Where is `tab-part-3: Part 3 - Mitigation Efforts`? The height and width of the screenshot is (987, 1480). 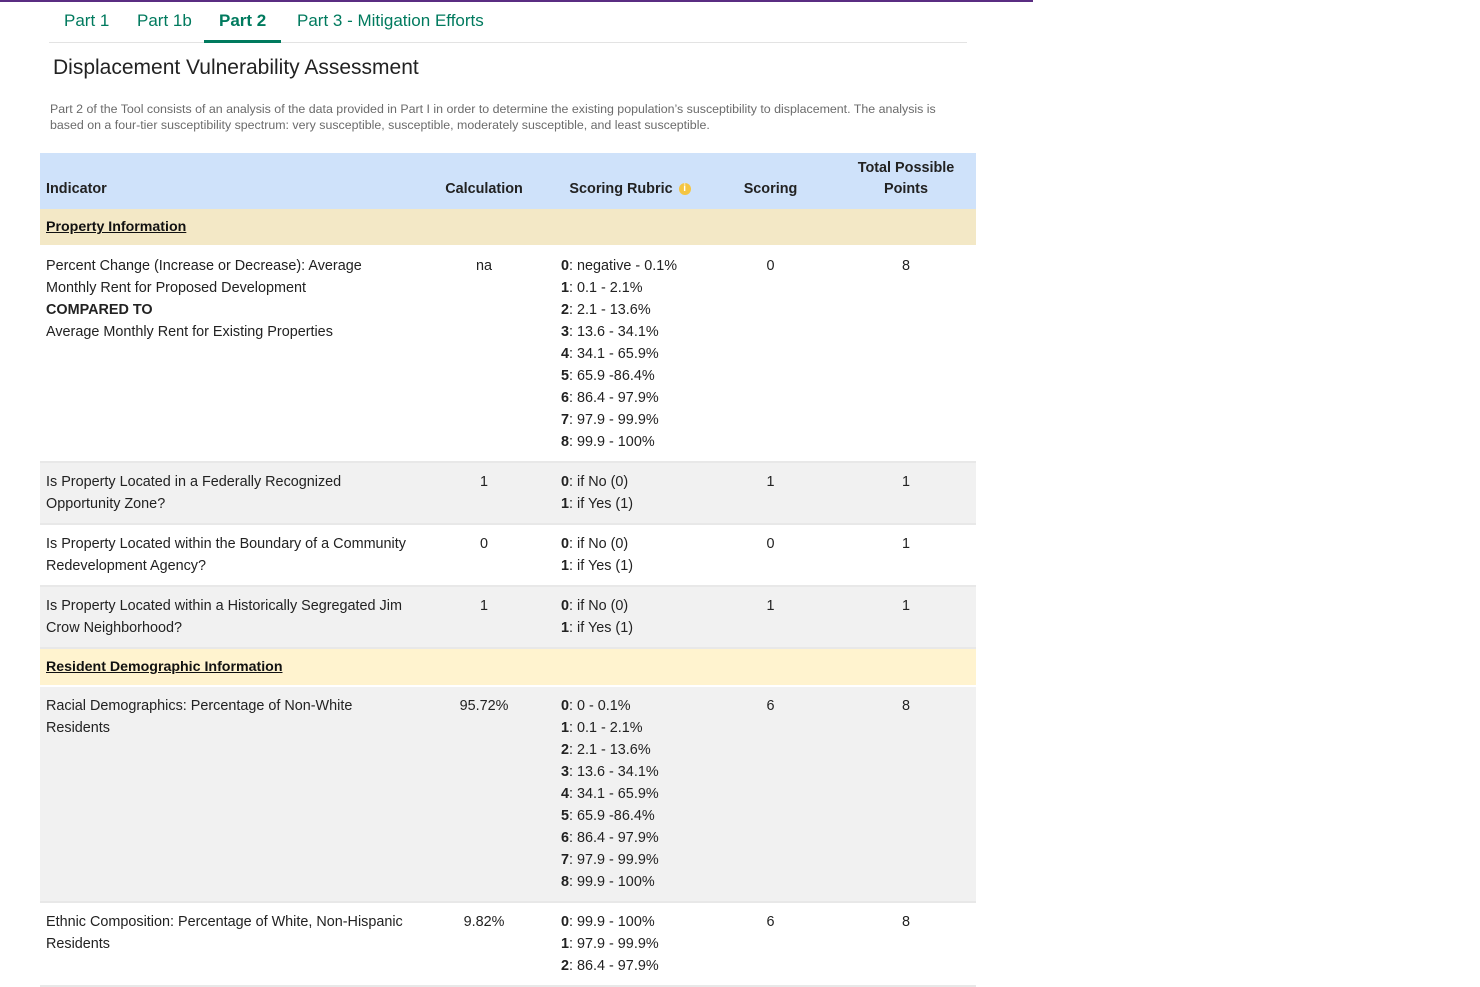 tab-part-3: Part 3 - Mitigation Efforts is located at coordinates (390, 22).